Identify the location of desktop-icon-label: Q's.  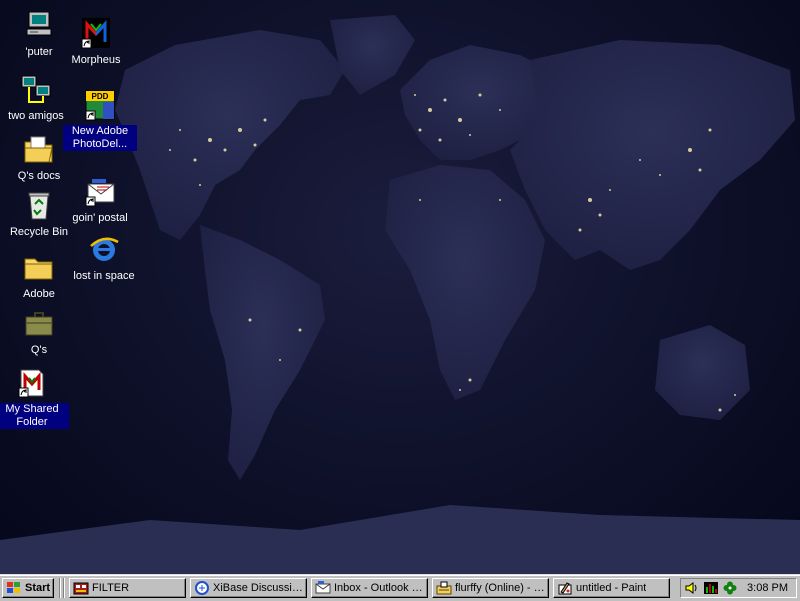
(39, 350).